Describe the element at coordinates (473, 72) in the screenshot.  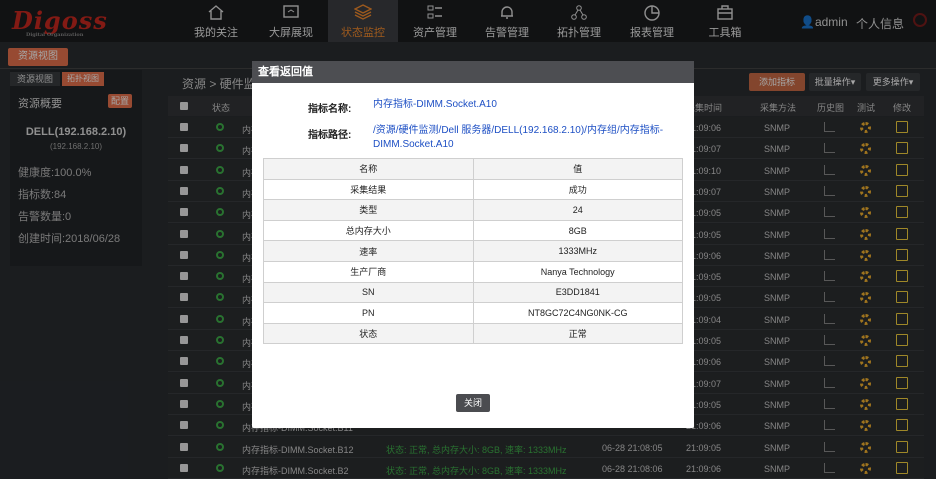
I see `modal-title: 查看返回值` at that location.